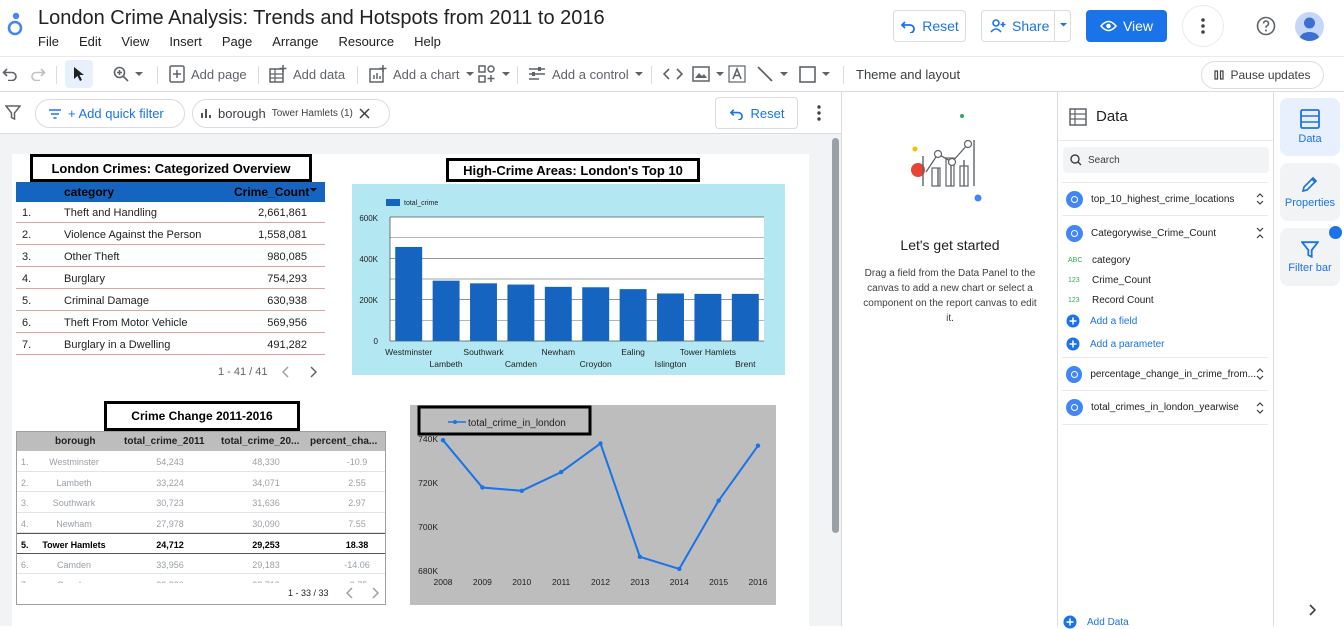 The width and height of the screenshot is (1344, 629). Describe the element at coordinates (1115, 344) in the screenshot. I see `add-parameter-button: Add a parameter` at that location.